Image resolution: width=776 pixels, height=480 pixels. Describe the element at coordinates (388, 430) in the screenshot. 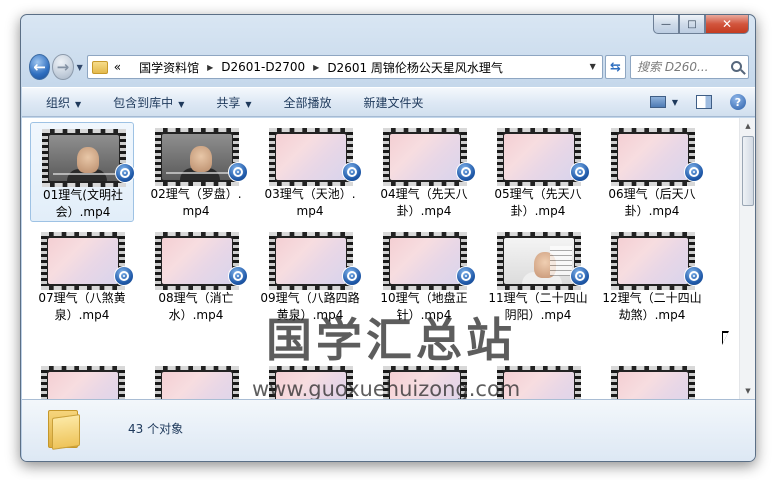

I see `details-pane: 43 个对象` at that location.